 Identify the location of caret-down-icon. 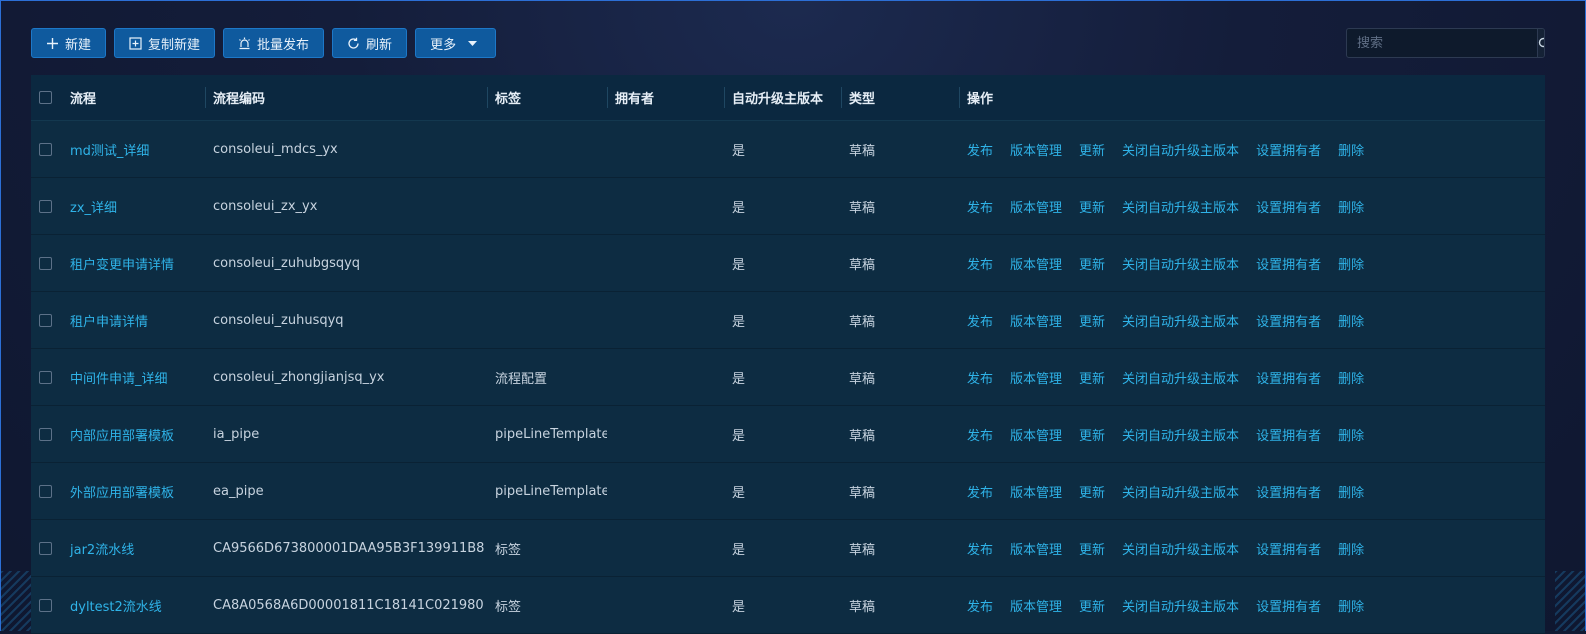
(472, 43).